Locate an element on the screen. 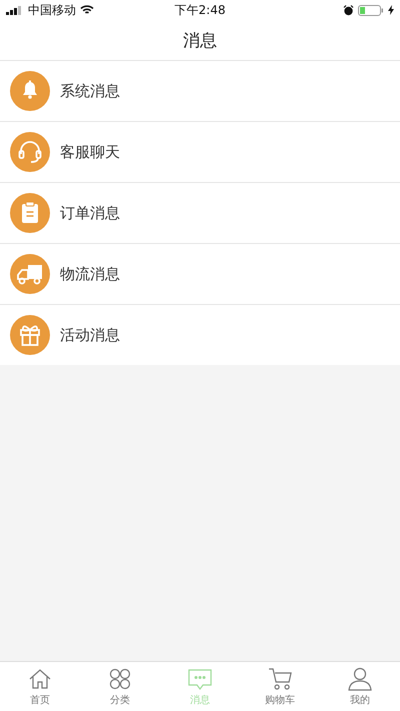 The width and height of the screenshot is (400, 711). message-category: 物流消息 is located at coordinates (90, 274).